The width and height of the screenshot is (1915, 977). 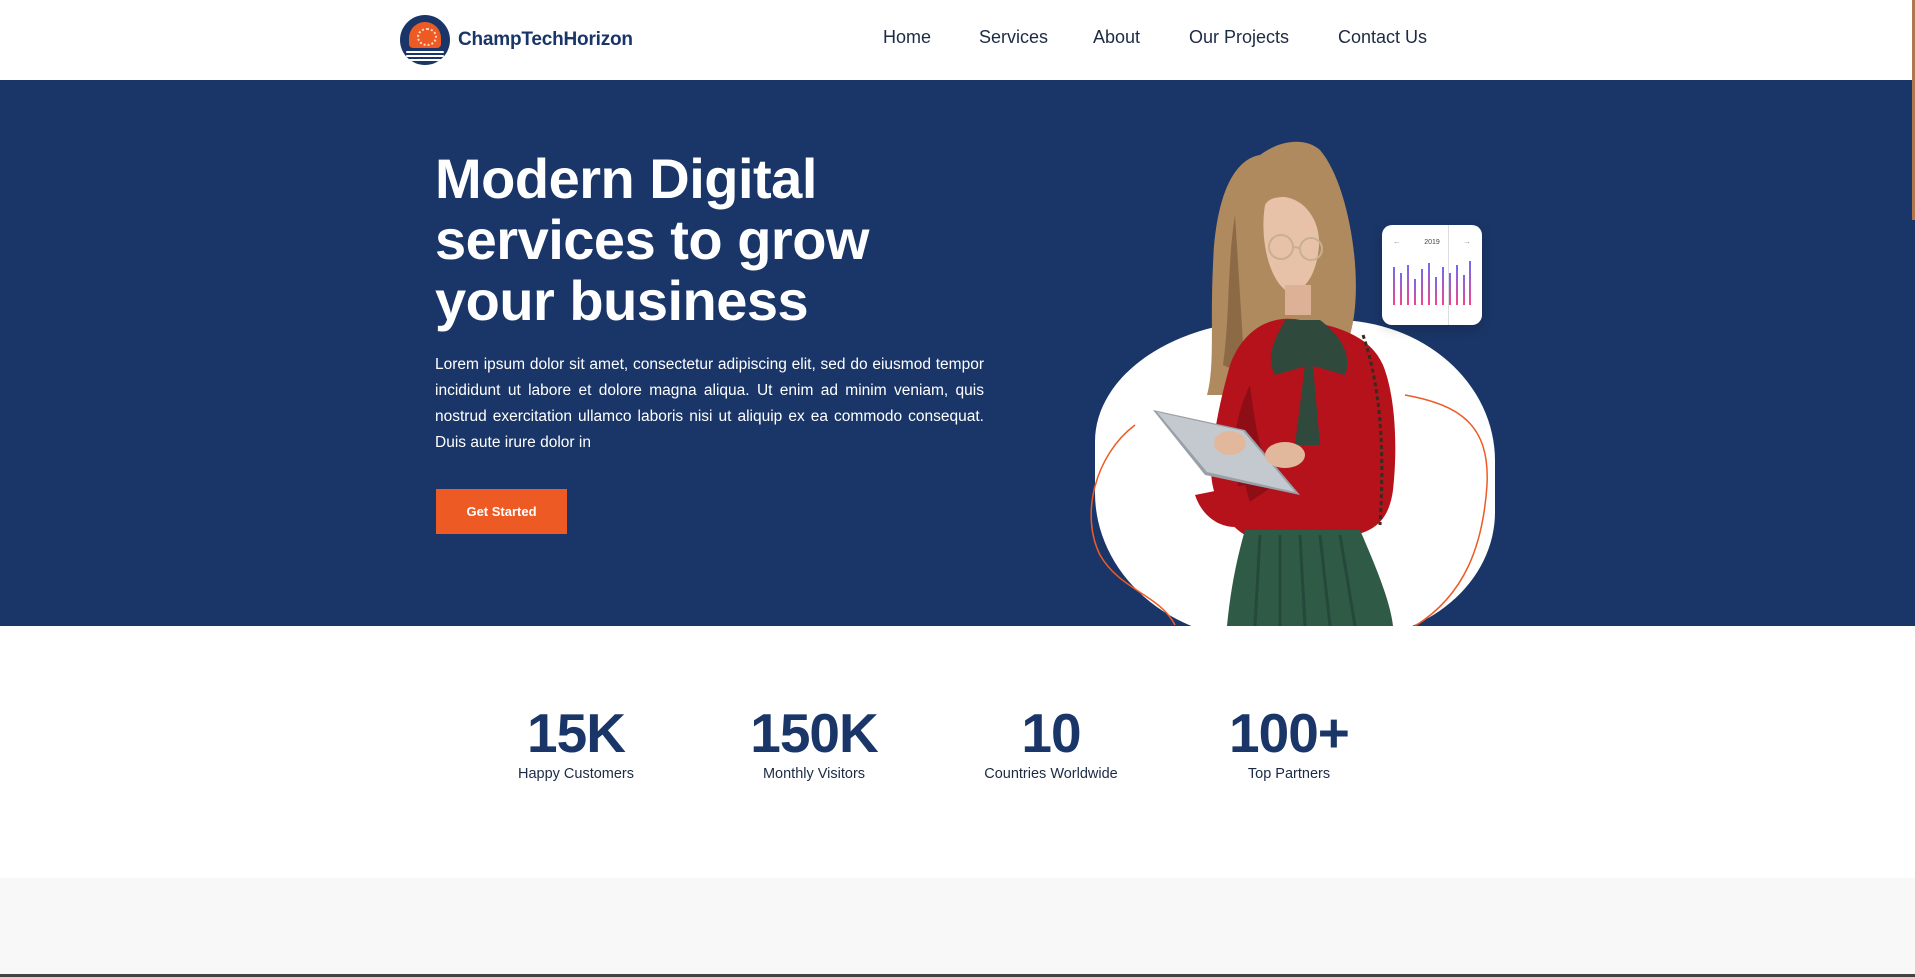 What do you see at coordinates (1239, 37) in the screenshot?
I see `nav-our-projects: Our Projects` at bounding box center [1239, 37].